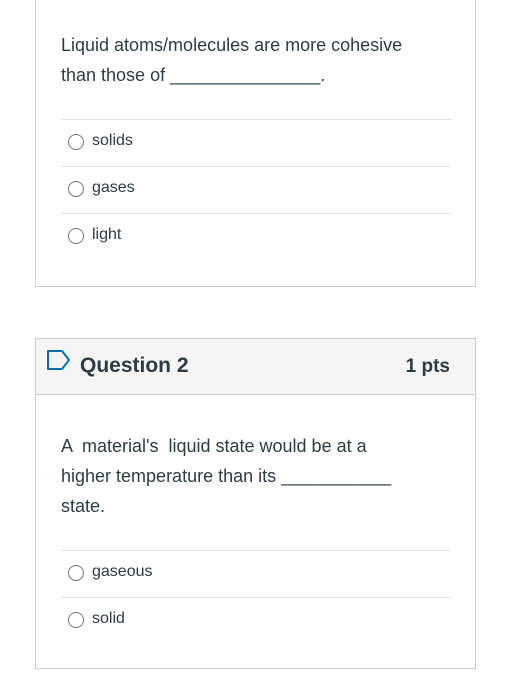  I want to click on bookmark-icon, so click(59, 362).